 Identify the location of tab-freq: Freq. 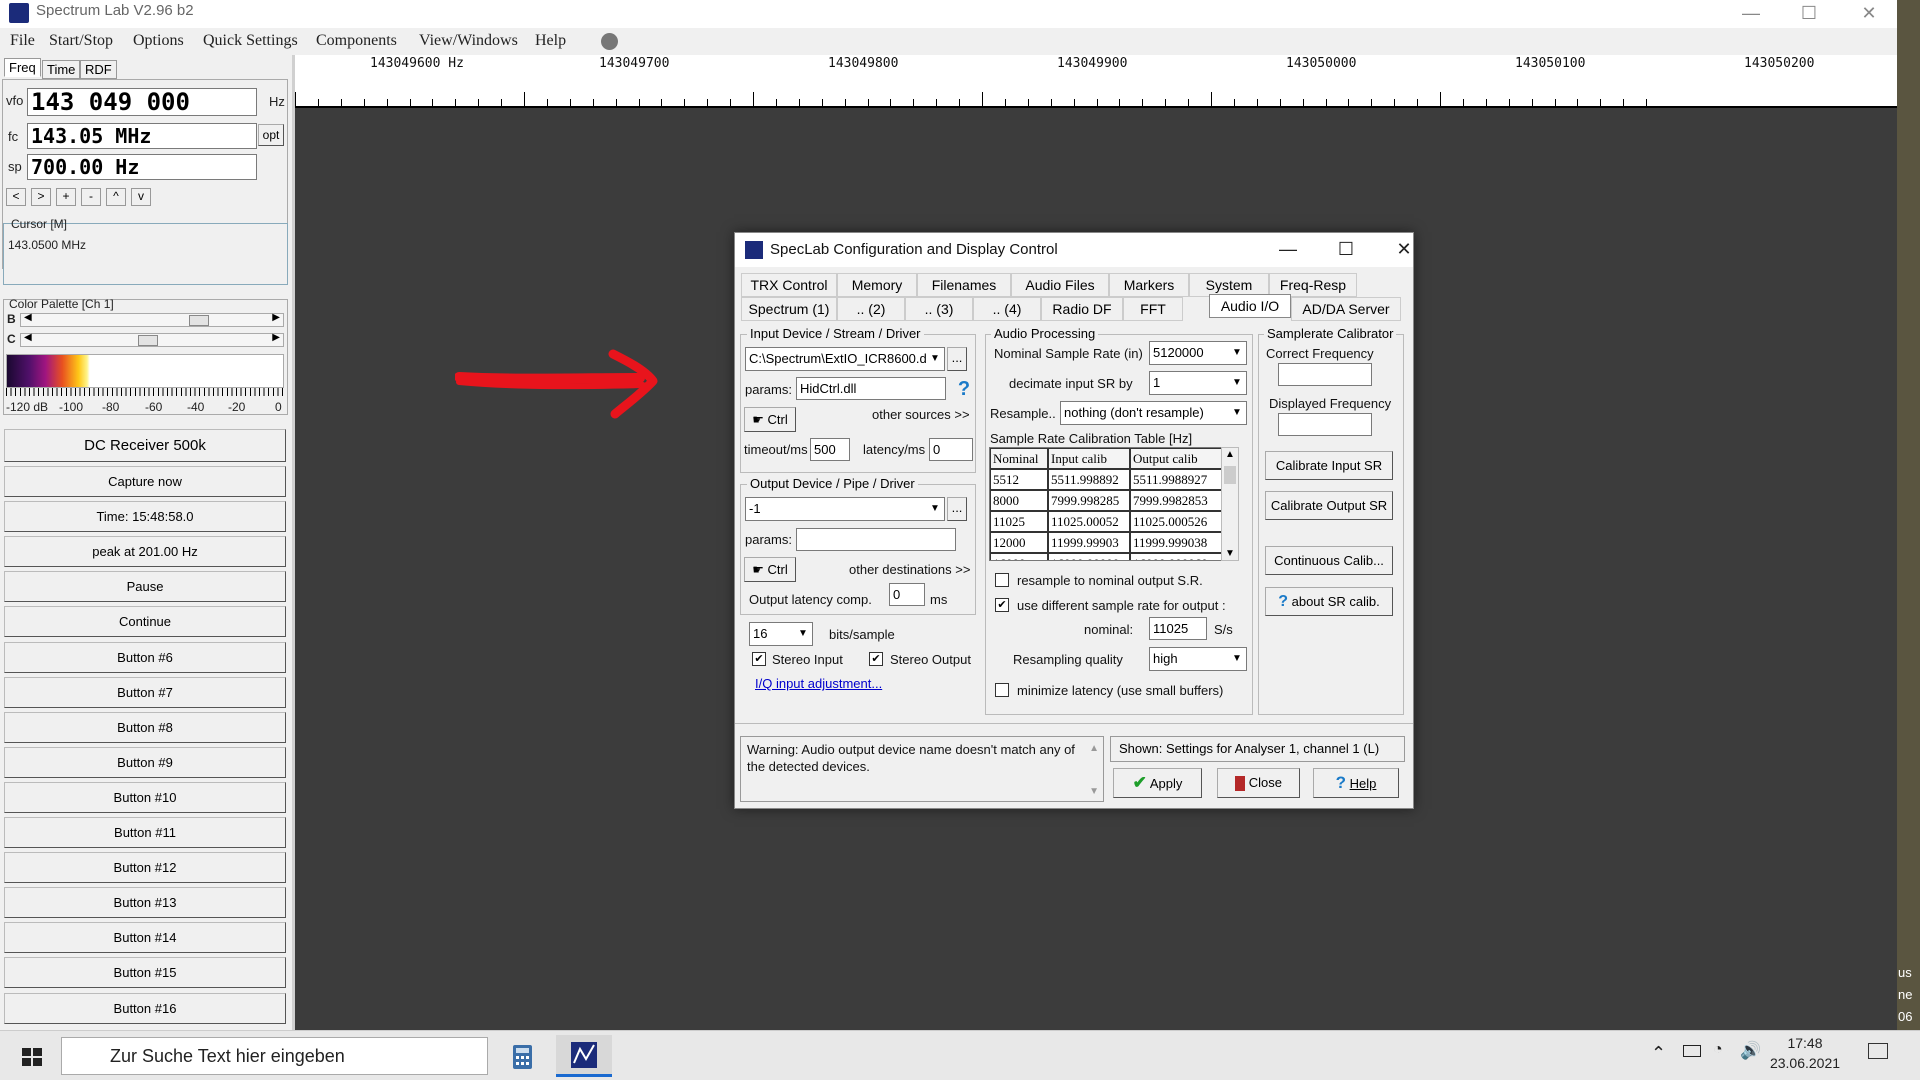
(22, 67).